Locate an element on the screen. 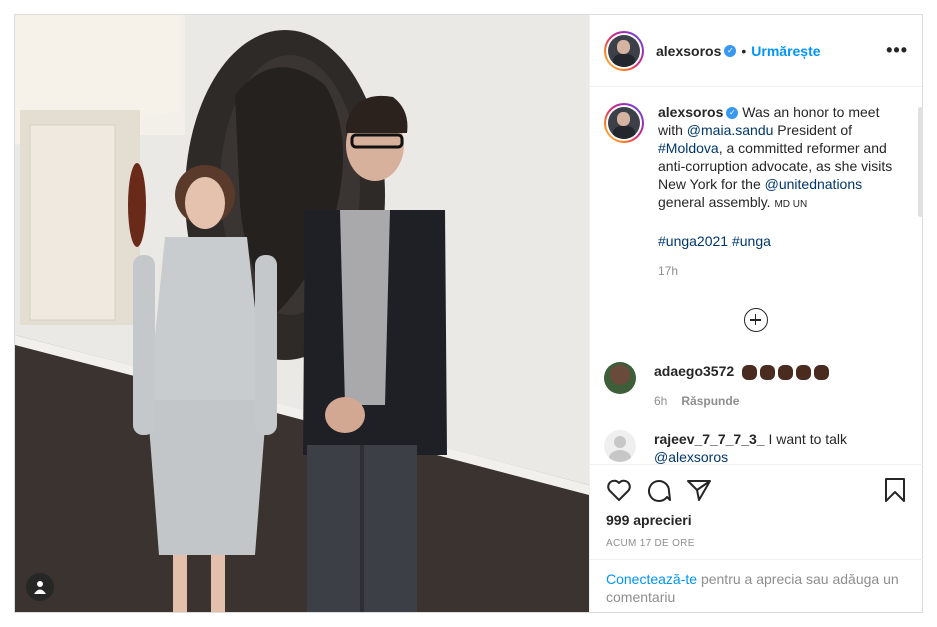 The height and width of the screenshot is (627, 937). caption-text-2: President of is located at coordinates (812, 130).